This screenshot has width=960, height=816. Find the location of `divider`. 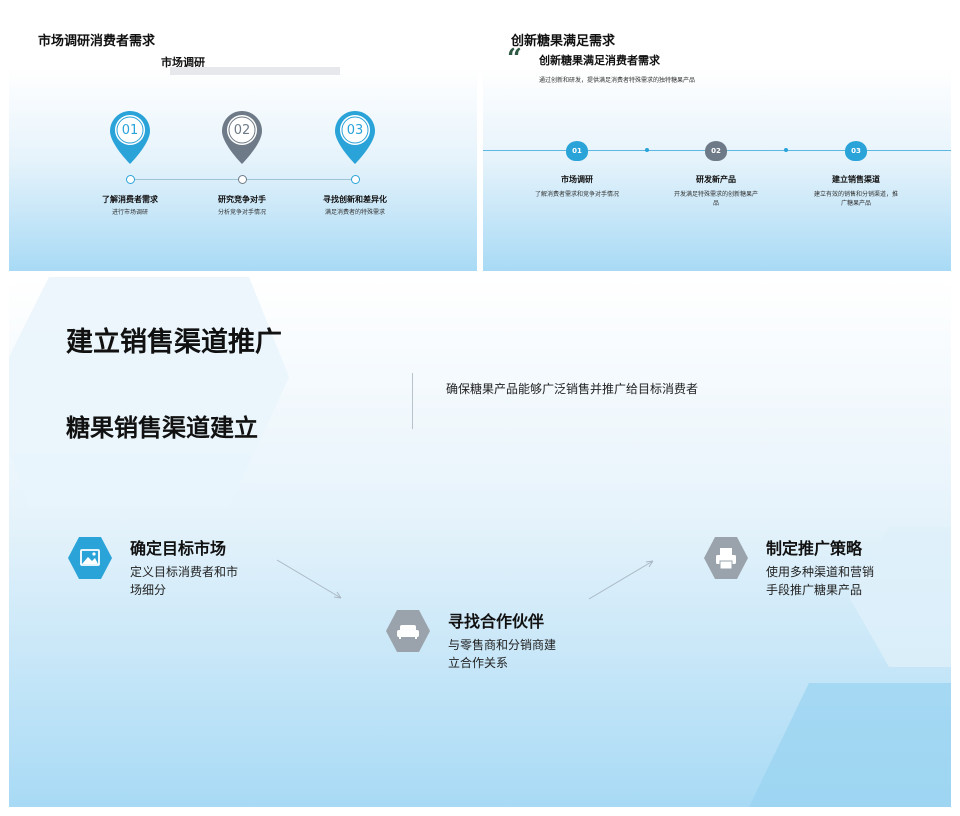

divider is located at coordinates (412, 401).